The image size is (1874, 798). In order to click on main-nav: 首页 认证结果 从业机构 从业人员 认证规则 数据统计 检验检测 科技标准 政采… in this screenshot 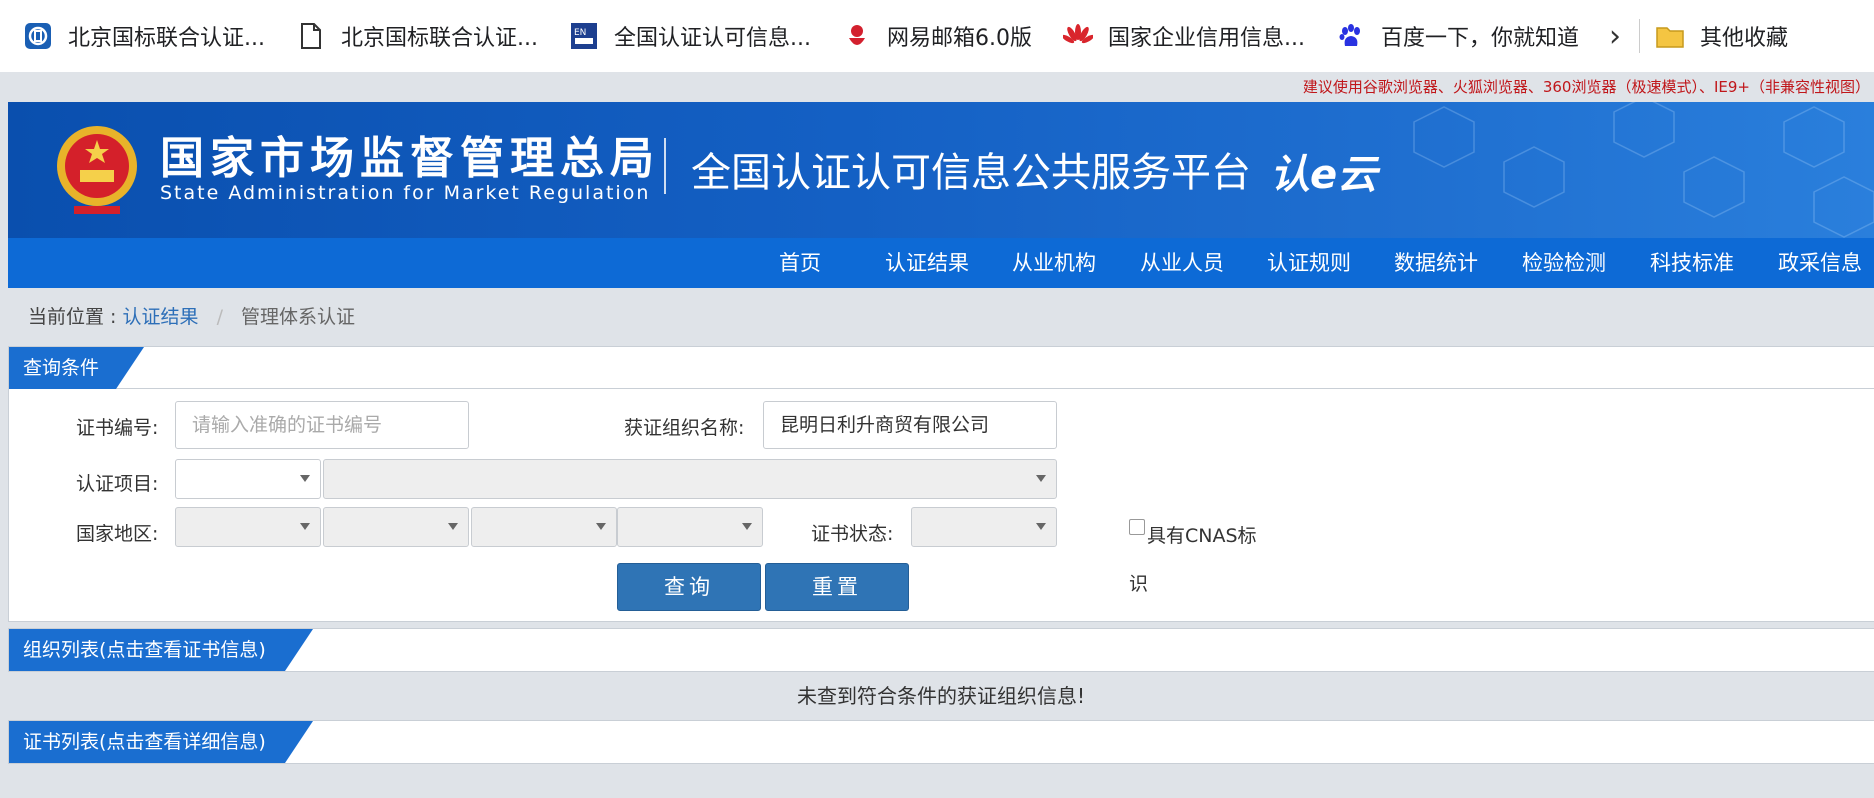, I will do `click(941, 263)`.